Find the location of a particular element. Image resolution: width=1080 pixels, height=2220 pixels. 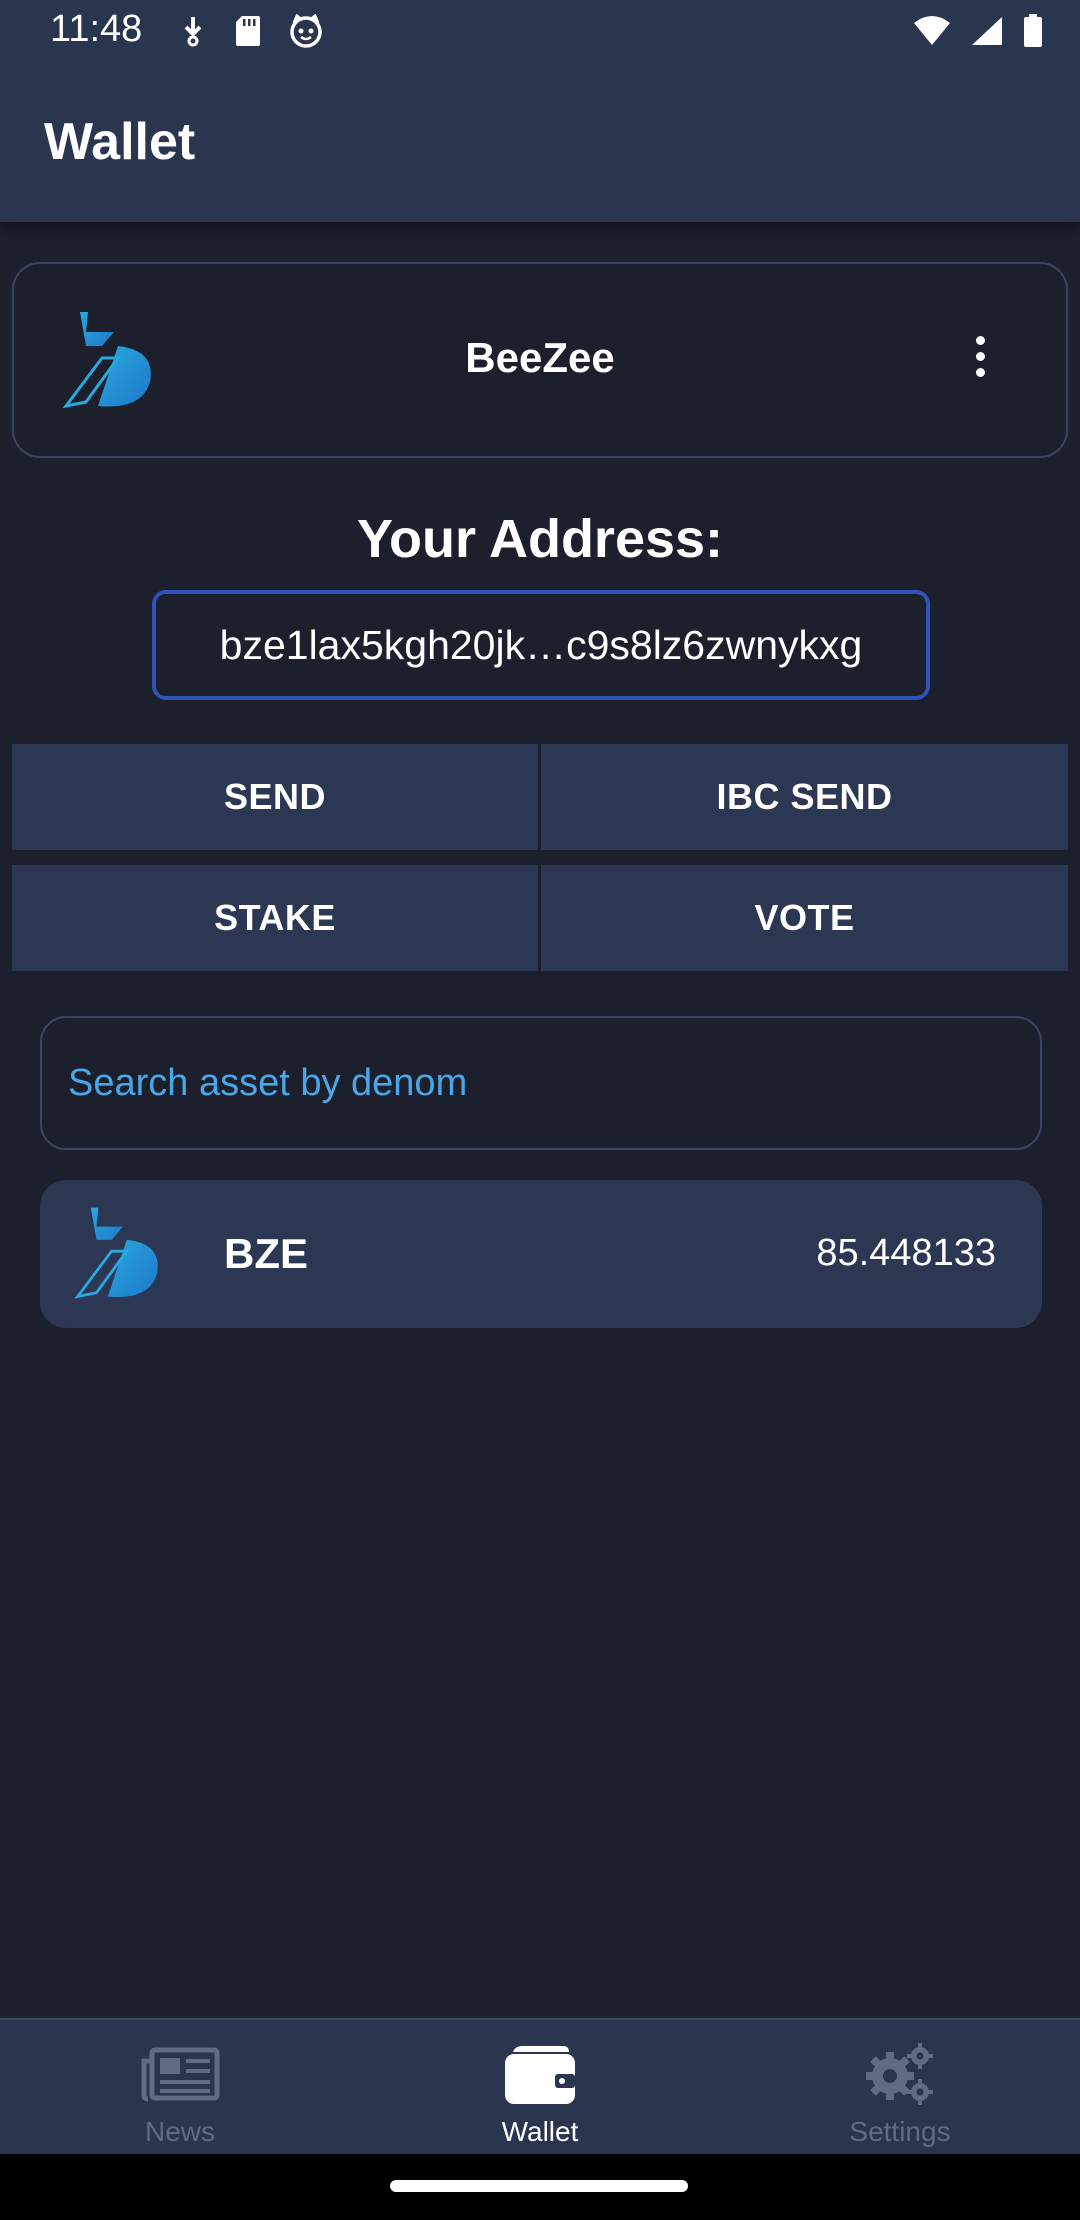

asset-amount: 85.448133 is located at coordinates (906, 1253).